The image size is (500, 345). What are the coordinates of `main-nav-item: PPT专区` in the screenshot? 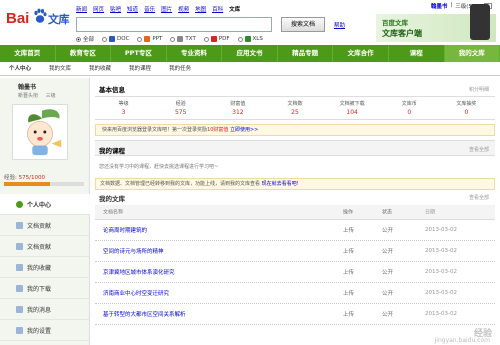 It's located at (139, 53).